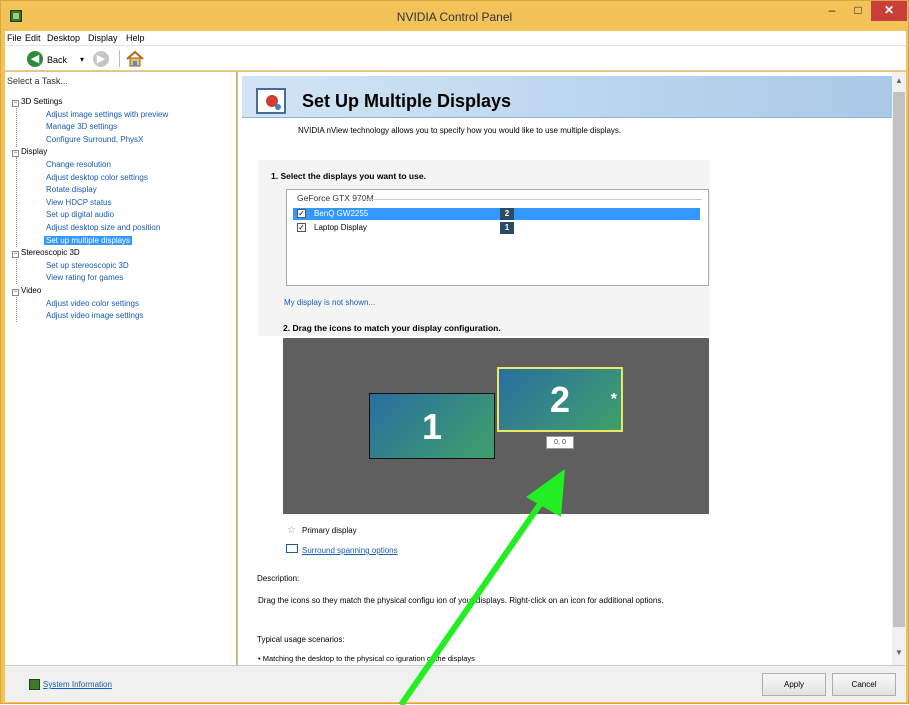 The height and width of the screenshot is (705, 909). What do you see at coordinates (33, 38) in the screenshot?
I see `menu-edit: Edit` at bounding box center [33, 38].